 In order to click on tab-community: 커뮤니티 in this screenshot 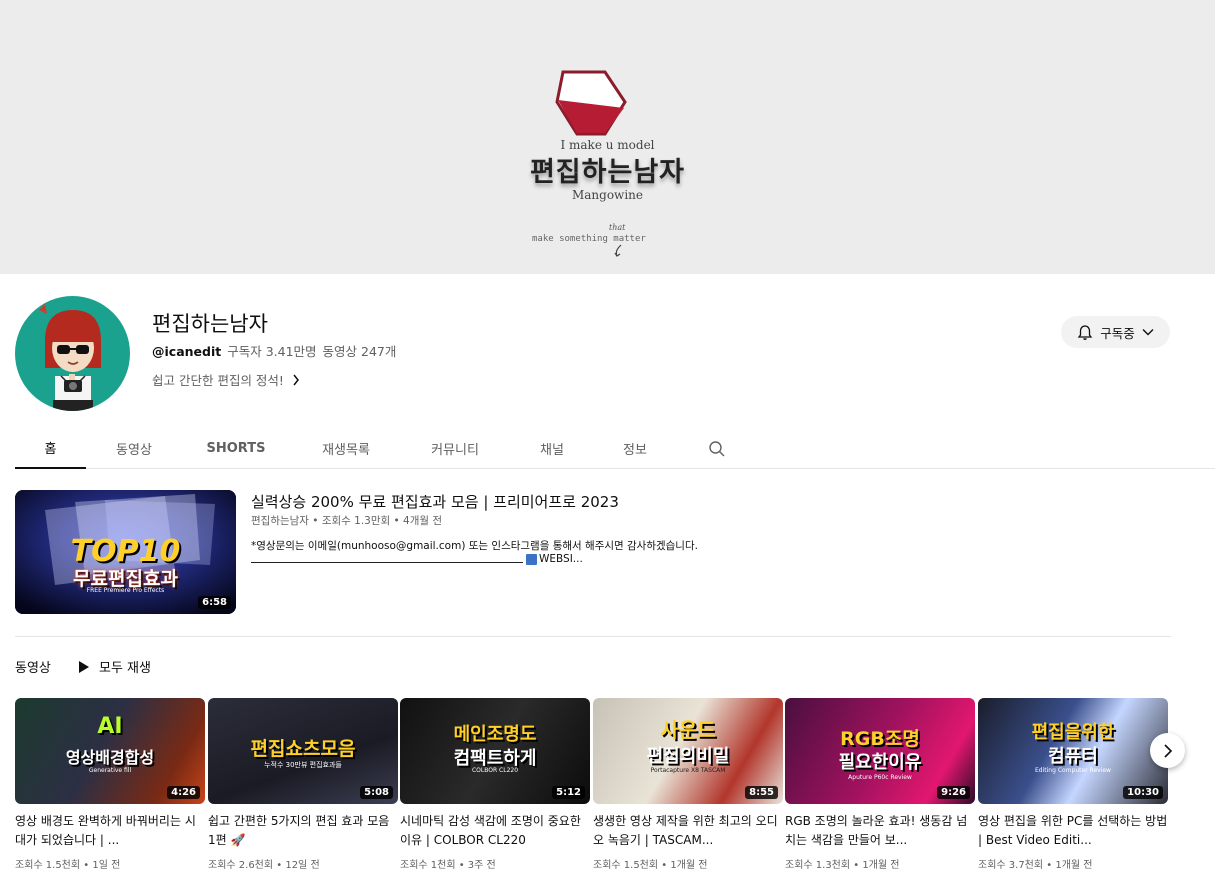, I will do `click(455, 448)`.